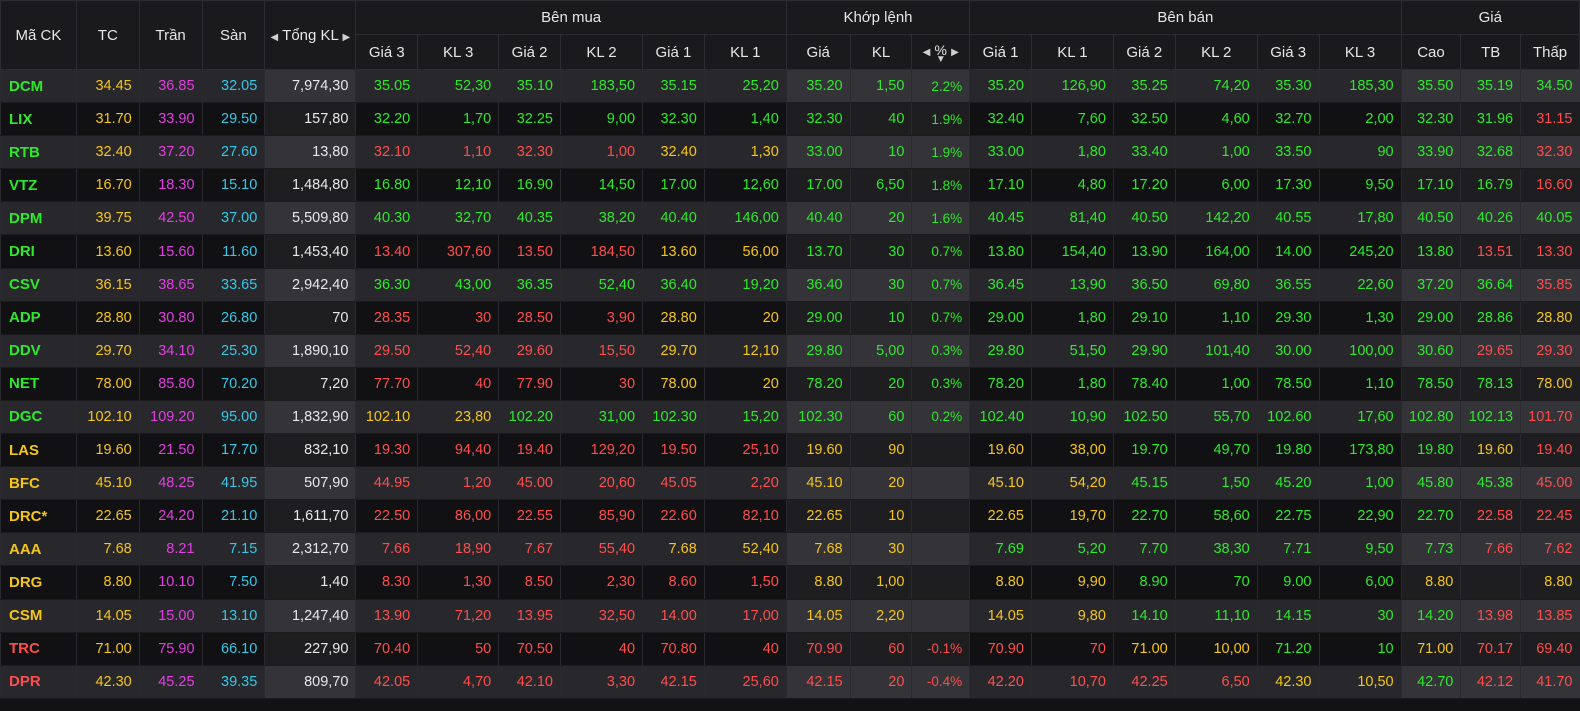  I want to click on cell-sell-gia2: 42.25, so click(1144, 682).